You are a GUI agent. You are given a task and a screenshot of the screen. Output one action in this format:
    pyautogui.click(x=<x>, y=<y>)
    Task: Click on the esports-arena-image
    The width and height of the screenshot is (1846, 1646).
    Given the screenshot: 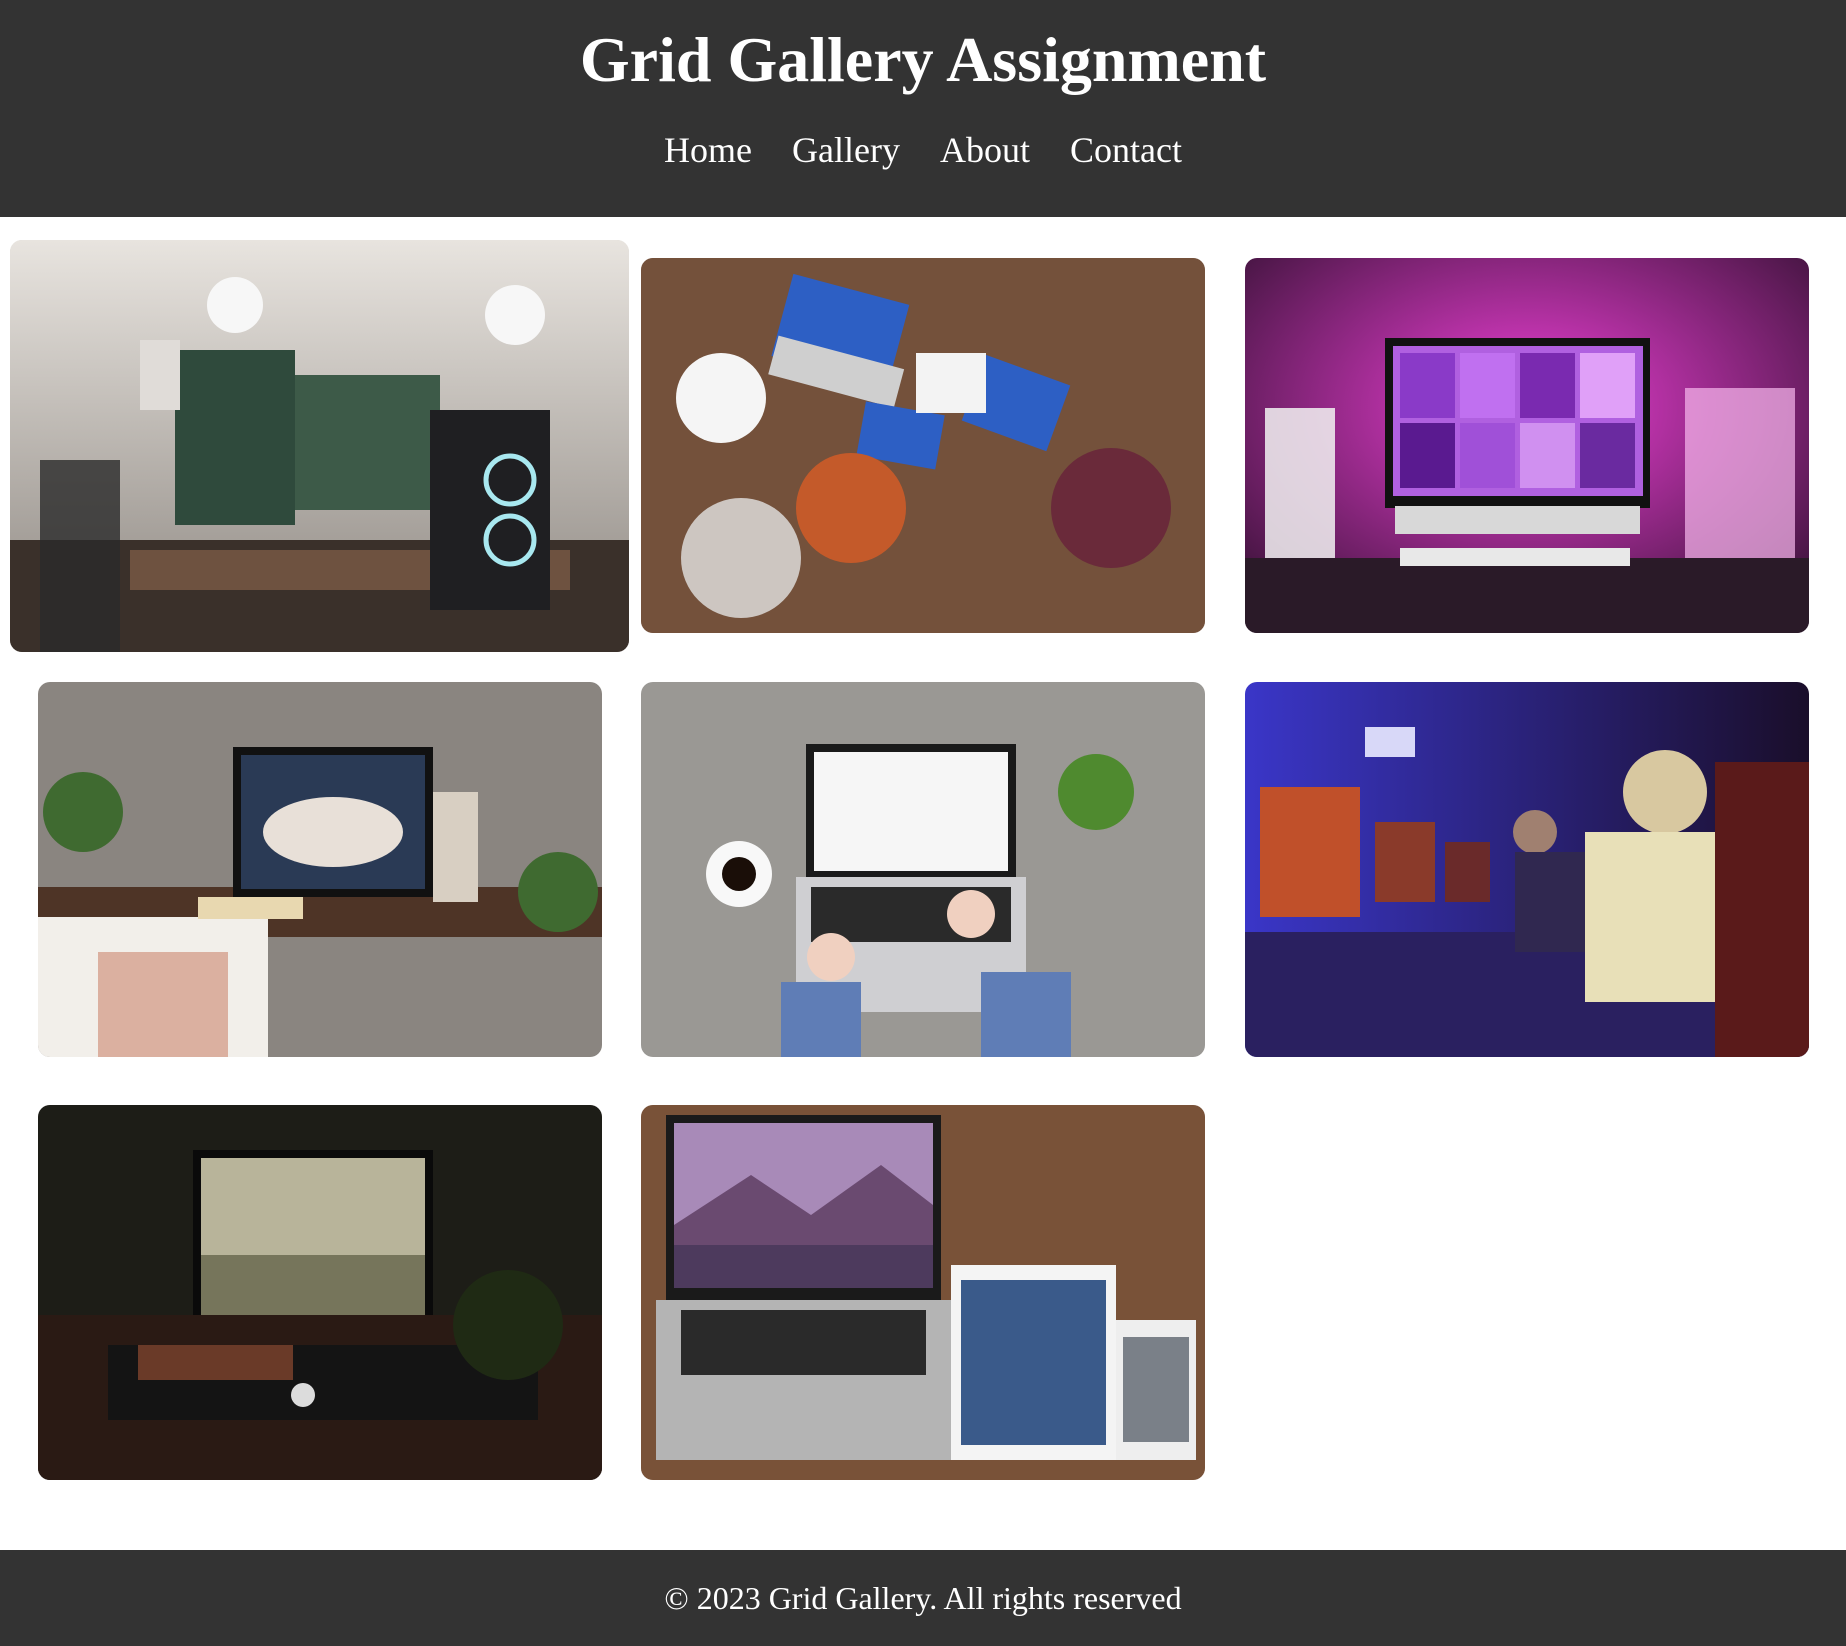 What is the action you would take?
    pyautogui.click(x=1527, y=869)
    